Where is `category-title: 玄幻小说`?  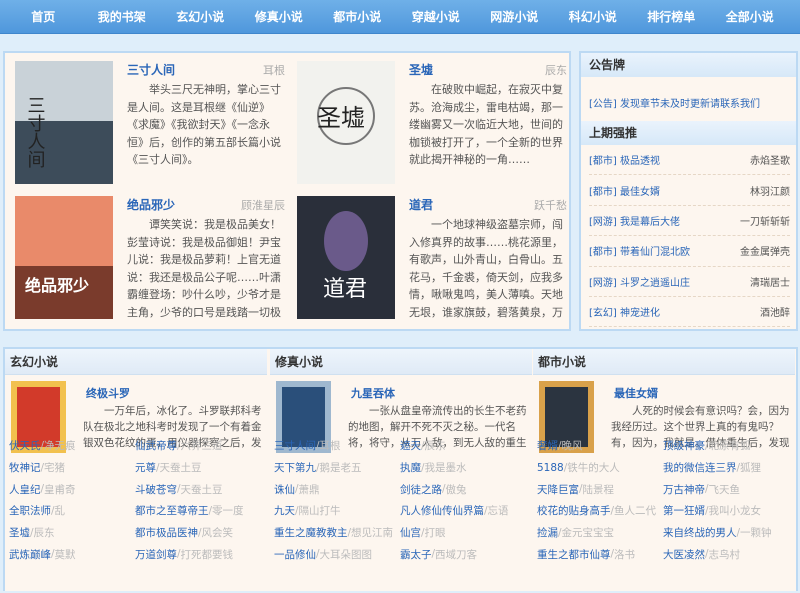
category-title: 玄幻小说 is located at coordinates (136, 362).